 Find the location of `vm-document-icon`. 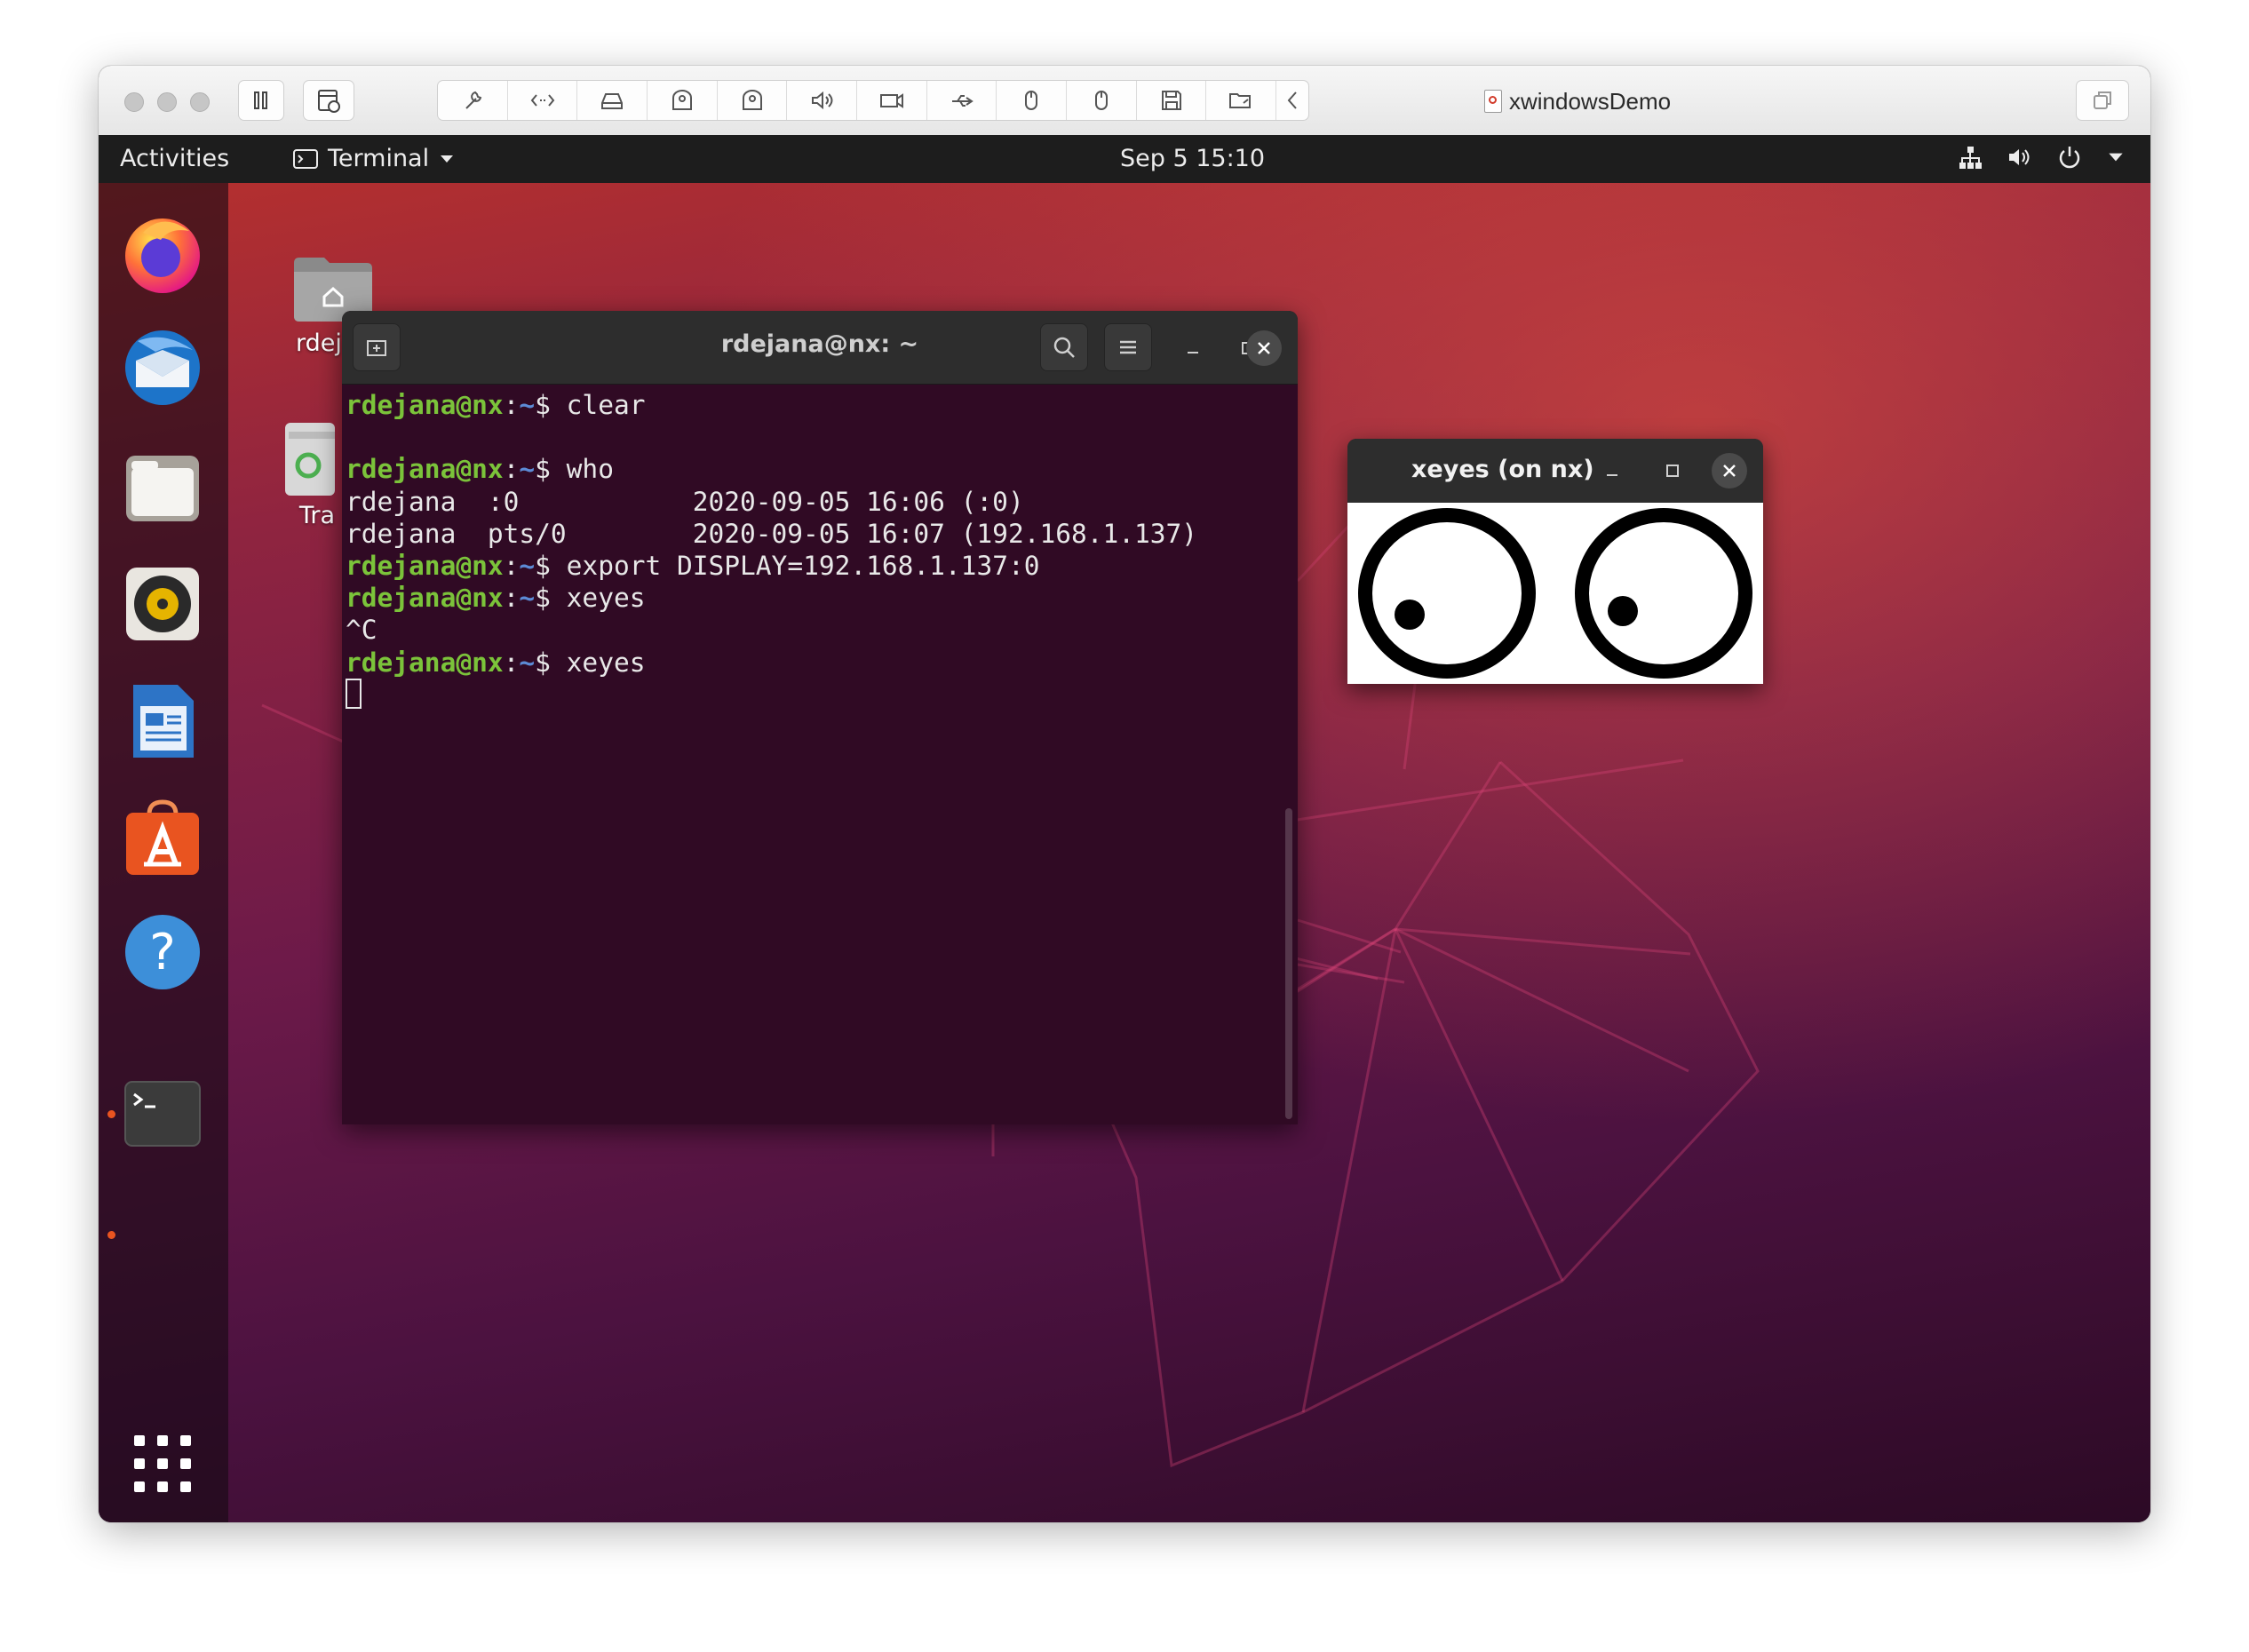

vm-document-icon is located at coordinates (1493, 101).